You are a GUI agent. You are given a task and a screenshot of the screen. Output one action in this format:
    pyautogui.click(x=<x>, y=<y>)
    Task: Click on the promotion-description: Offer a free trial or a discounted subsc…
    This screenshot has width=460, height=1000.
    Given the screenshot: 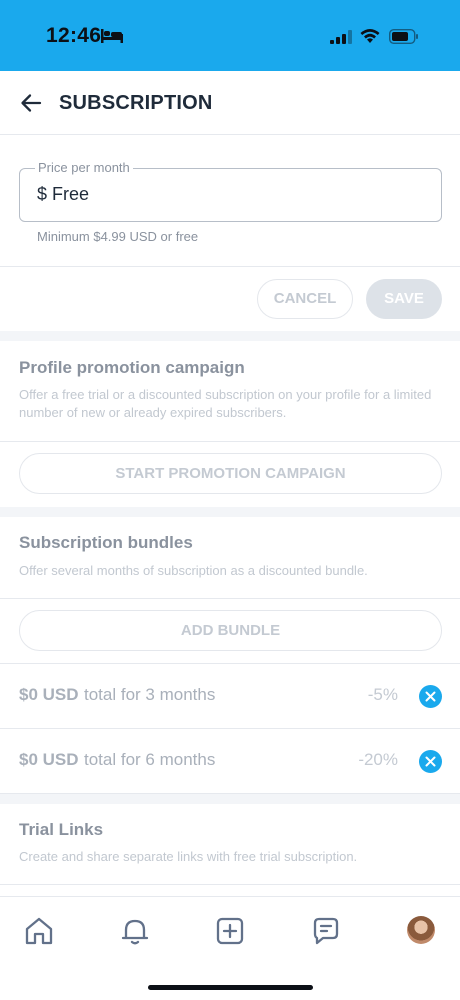 What is the action you would take?
    pyautogui.click(x=225, y=403)
    